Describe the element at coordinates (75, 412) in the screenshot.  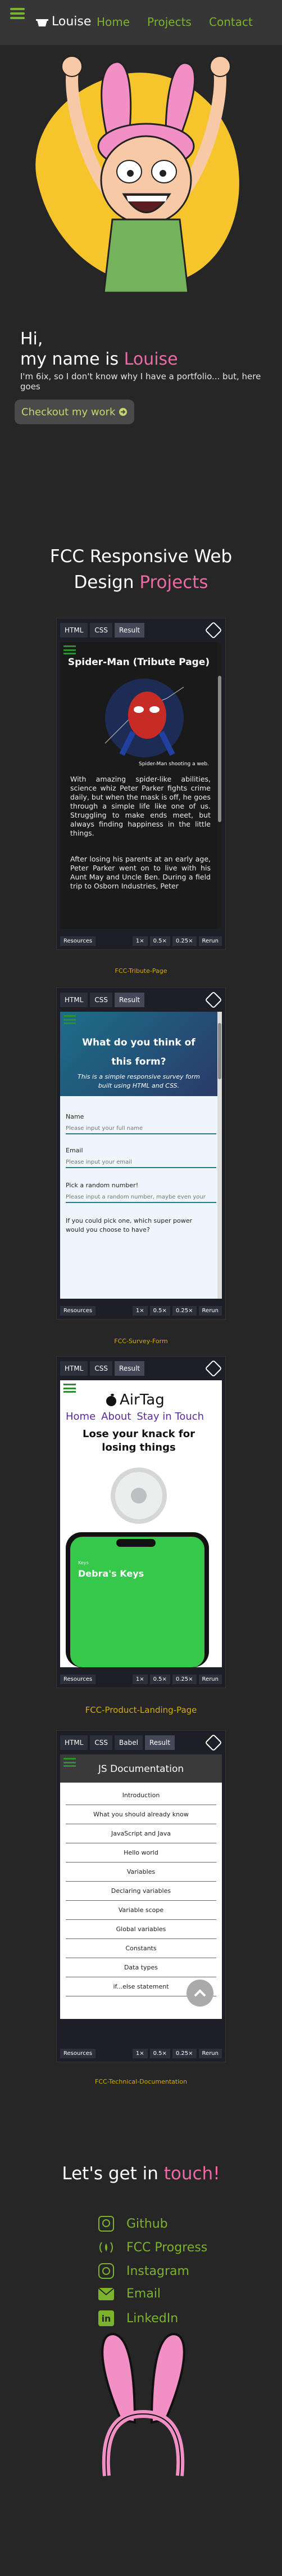
I see `checkout-work-button: Checkout my work` at that location.